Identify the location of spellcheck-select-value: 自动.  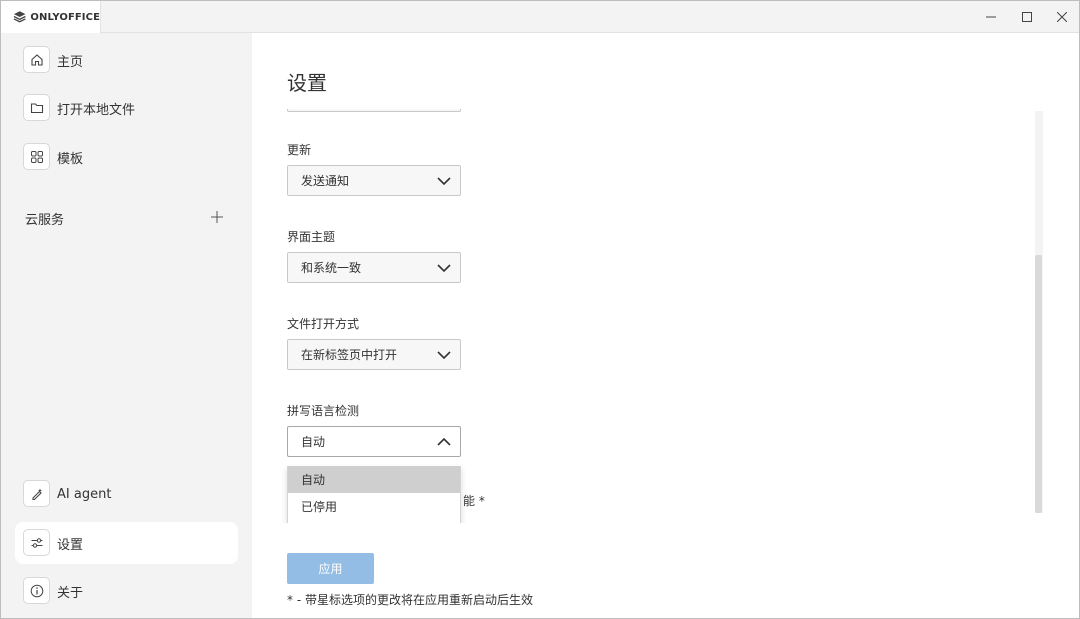
(313, 442).